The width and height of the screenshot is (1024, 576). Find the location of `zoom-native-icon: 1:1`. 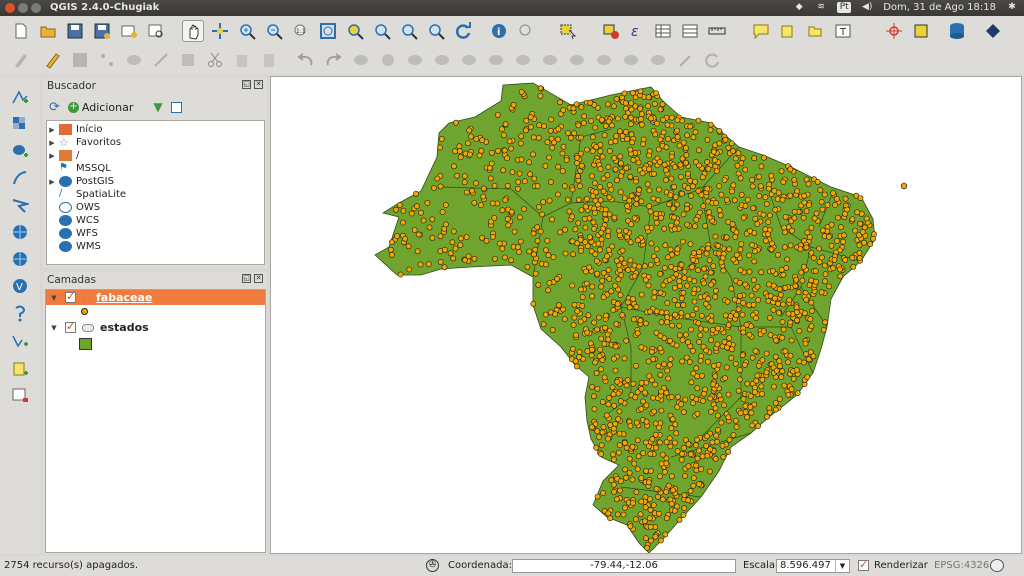

zoom-native-icon: 1:1 is located at coordinates (301, 31).